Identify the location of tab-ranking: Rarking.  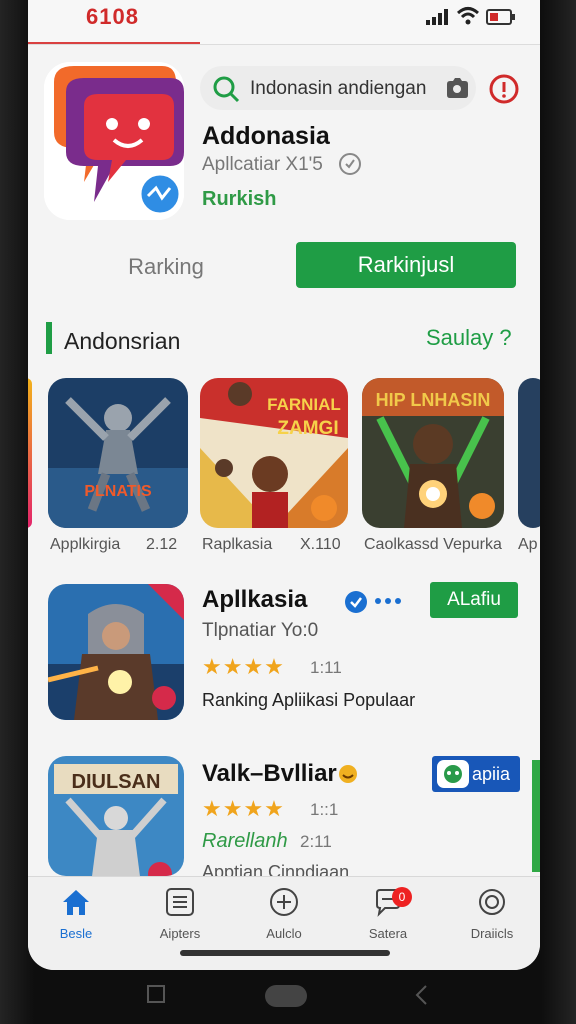
(166, 267).